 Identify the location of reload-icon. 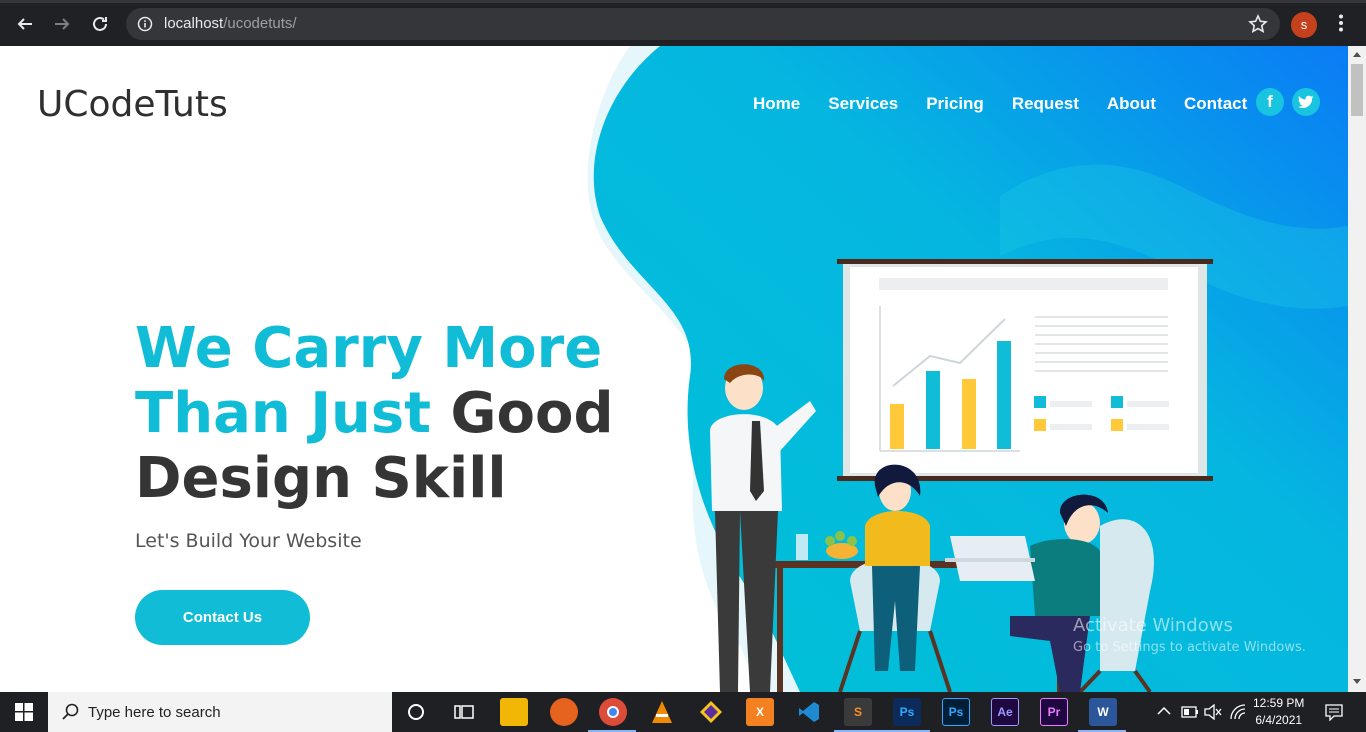
(100, 23).